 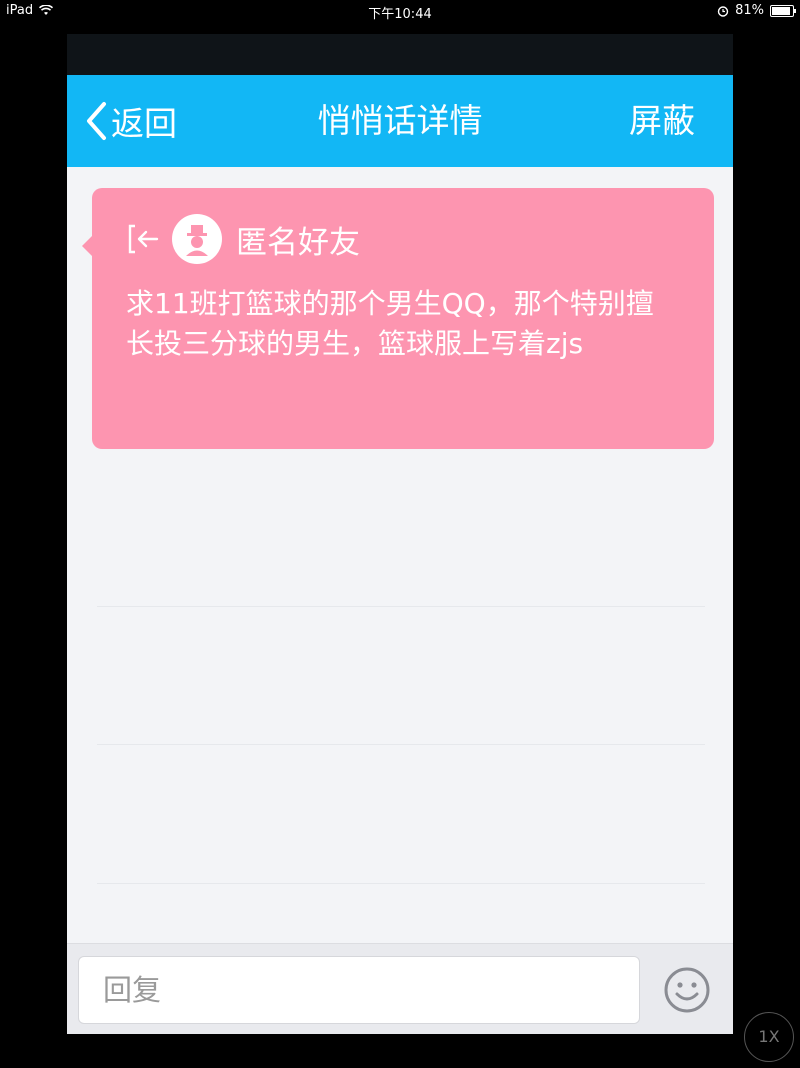 What do you see at coordinates (723, 11) in the screenshot?
I see `alarm-icon` at bounding box center [723, 11].